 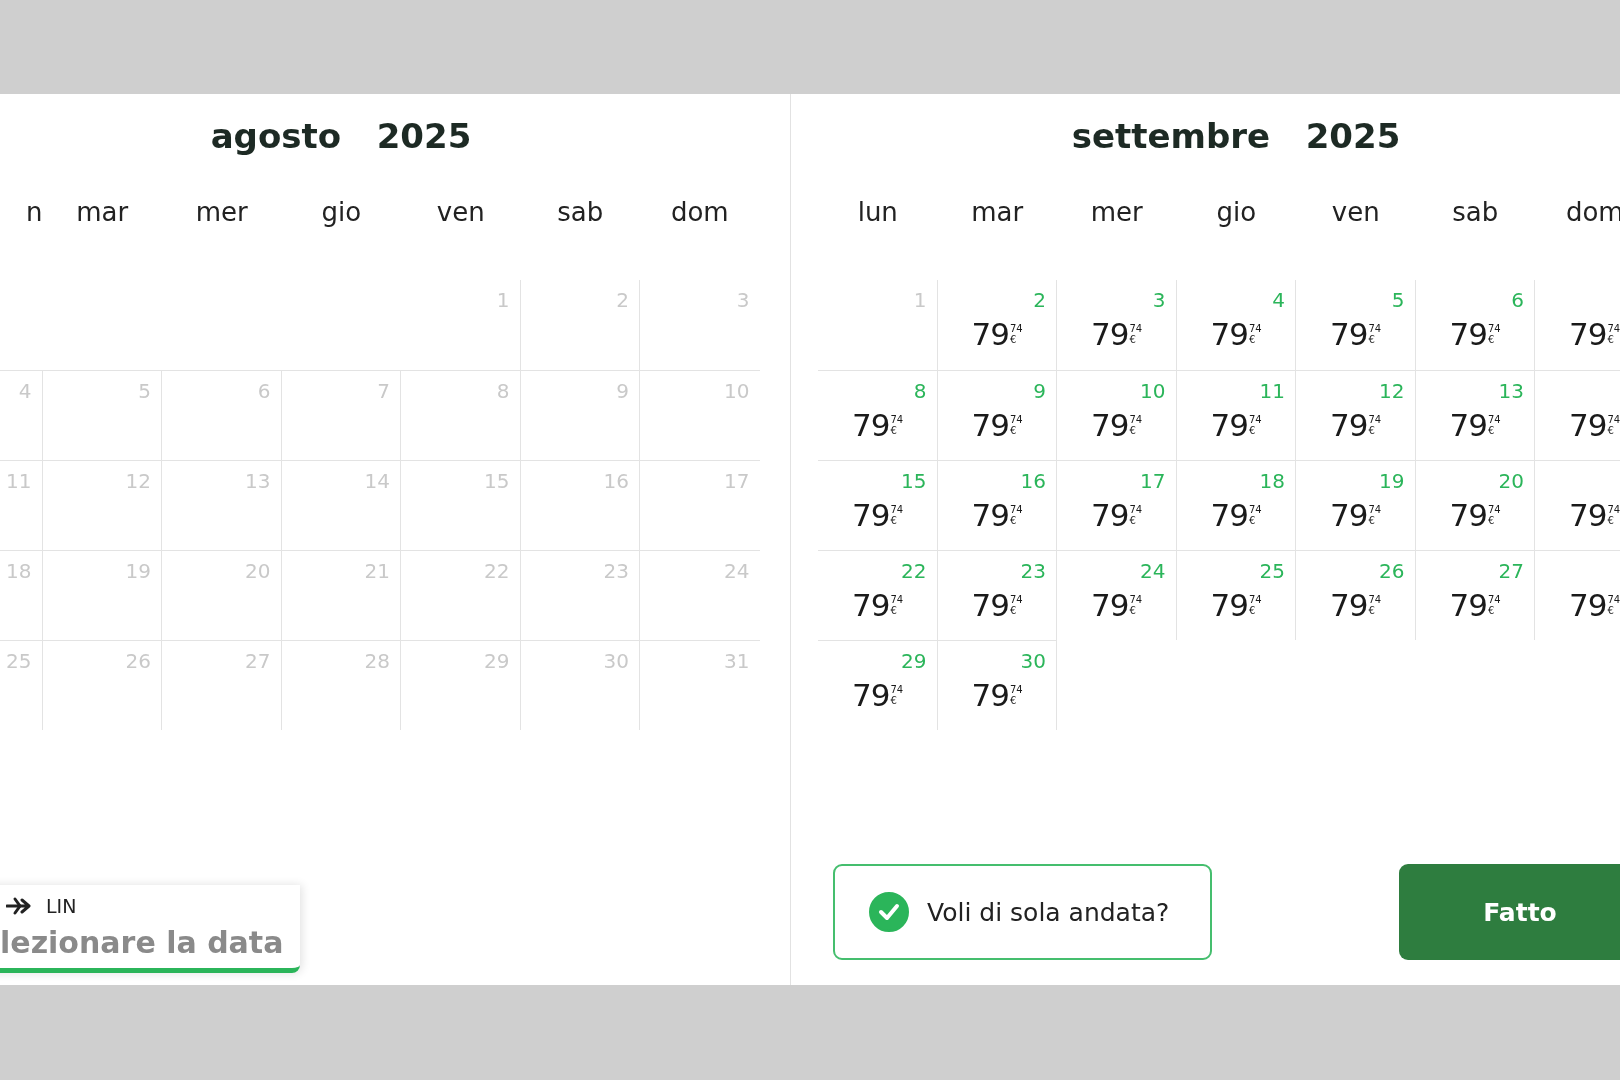 What do you see at coordinates (699, 212) in the screenshot?
I see `weekday-label: dom` at bounding box center [699, 212].